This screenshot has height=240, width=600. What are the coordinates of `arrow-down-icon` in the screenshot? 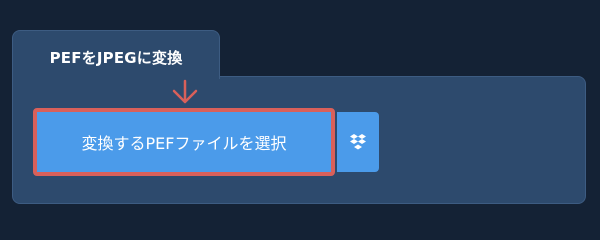 It's located at (185, 91).